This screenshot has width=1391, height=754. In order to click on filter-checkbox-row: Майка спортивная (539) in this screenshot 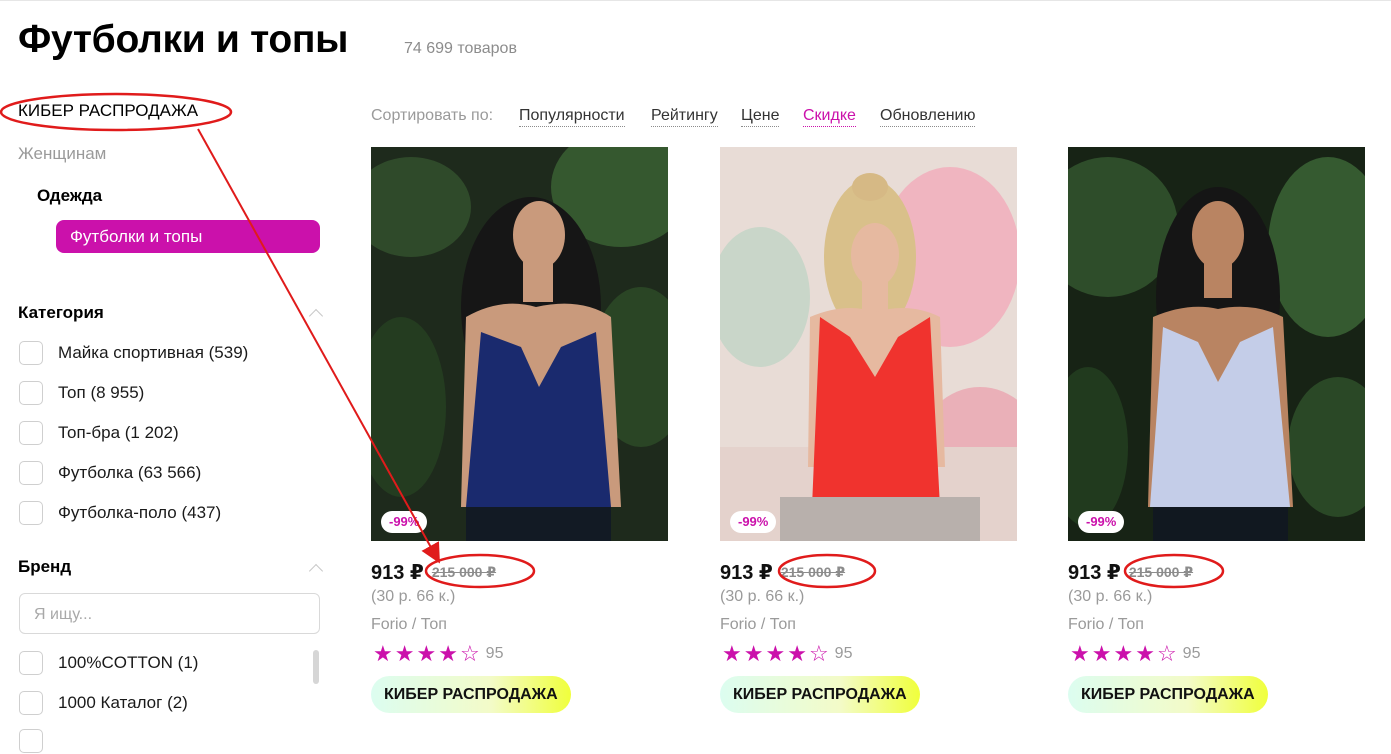, I will do `click(133, 353)`.